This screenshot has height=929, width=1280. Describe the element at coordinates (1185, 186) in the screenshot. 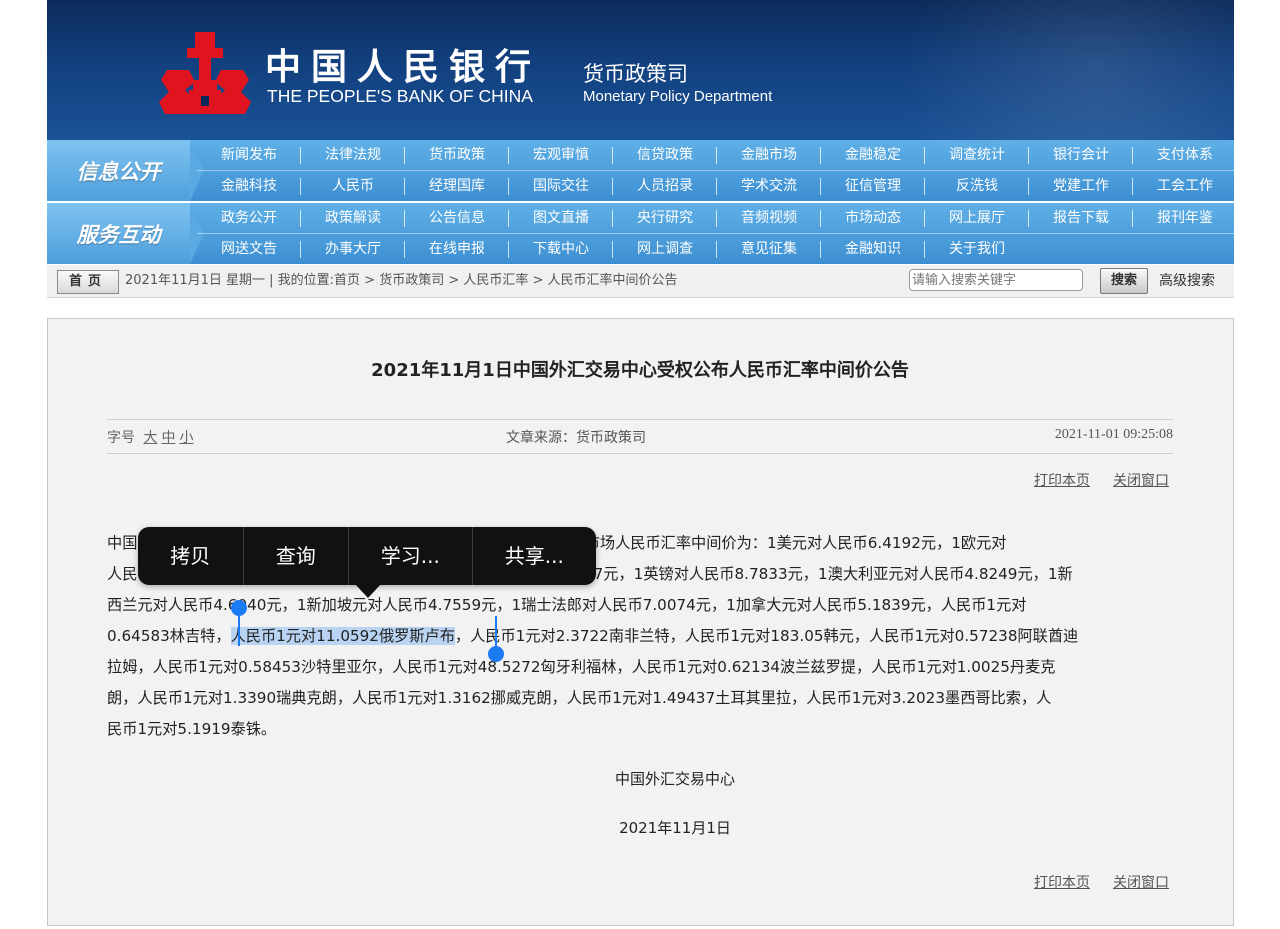

I see `nav-item: 工会工作` at that location.